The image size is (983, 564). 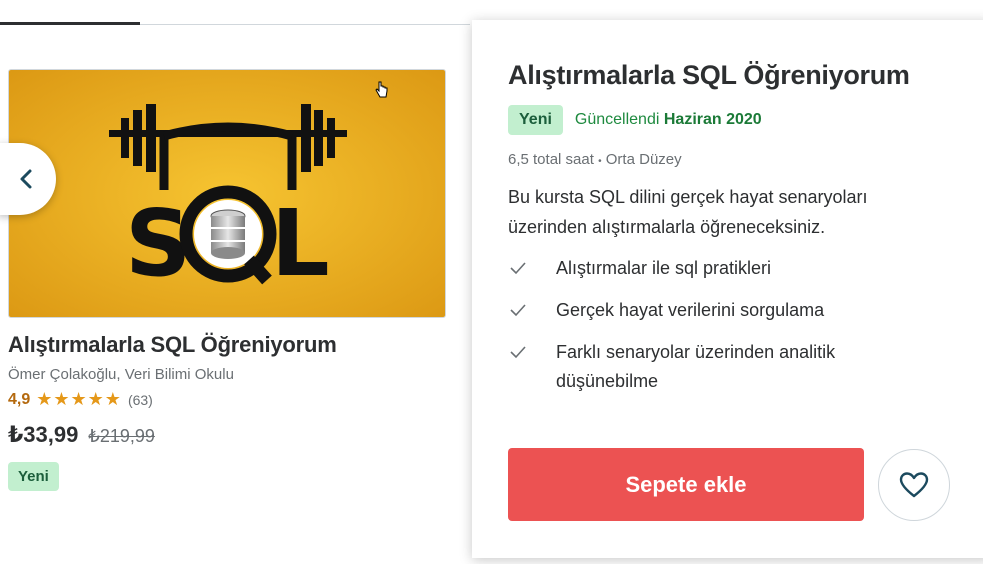 What do you see at coordinates (228, 399) in the screenshot?
I see `rating-row: 4,9 ★★★★★ (63)` at bounding box center [228, 399].